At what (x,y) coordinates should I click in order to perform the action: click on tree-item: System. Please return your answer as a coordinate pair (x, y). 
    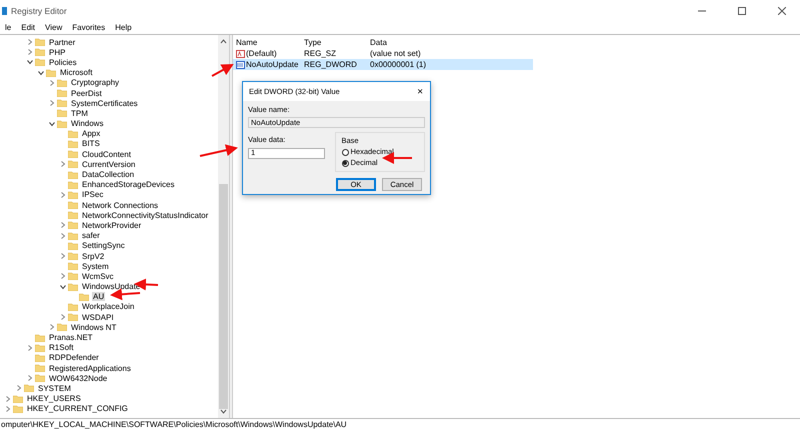
    Looking at the image, I should click on (95, 266).